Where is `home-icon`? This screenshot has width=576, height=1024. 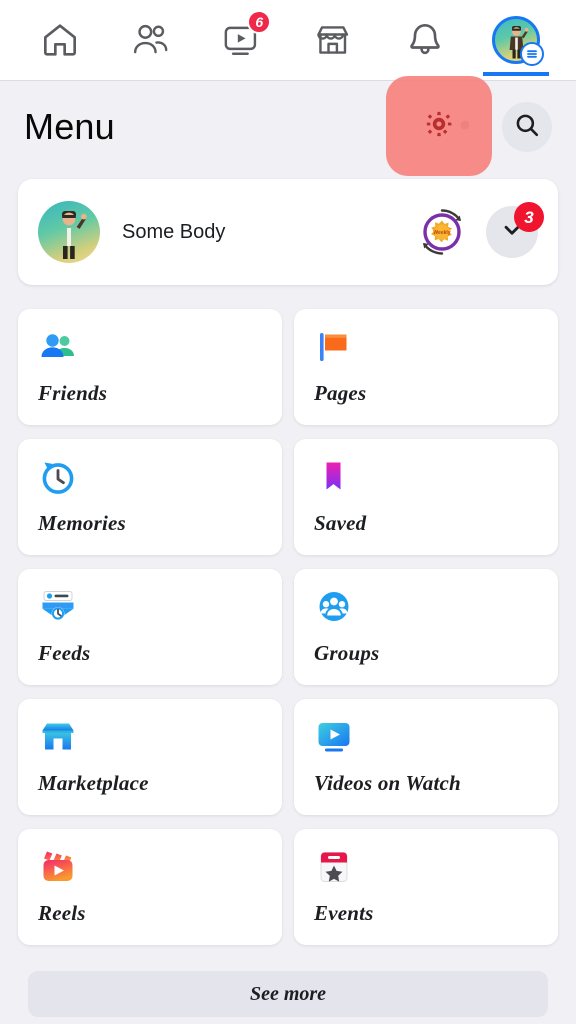
home-icon is located at coordinates (60, 40).